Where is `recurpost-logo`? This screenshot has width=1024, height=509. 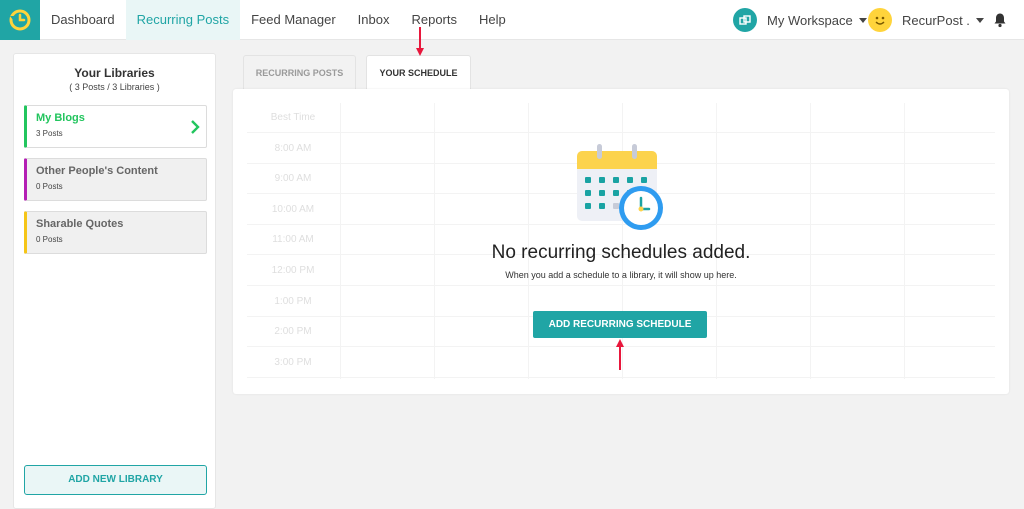 recurpost-logo is located at coordinates (20, 20).